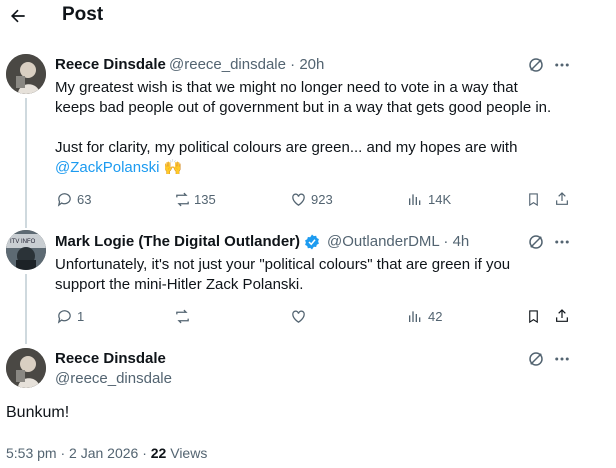 The image size is (616, 468). Describe the element at coordinates (38, 412) in the screenshot. I see `post-text: Bunkum!` at that location.